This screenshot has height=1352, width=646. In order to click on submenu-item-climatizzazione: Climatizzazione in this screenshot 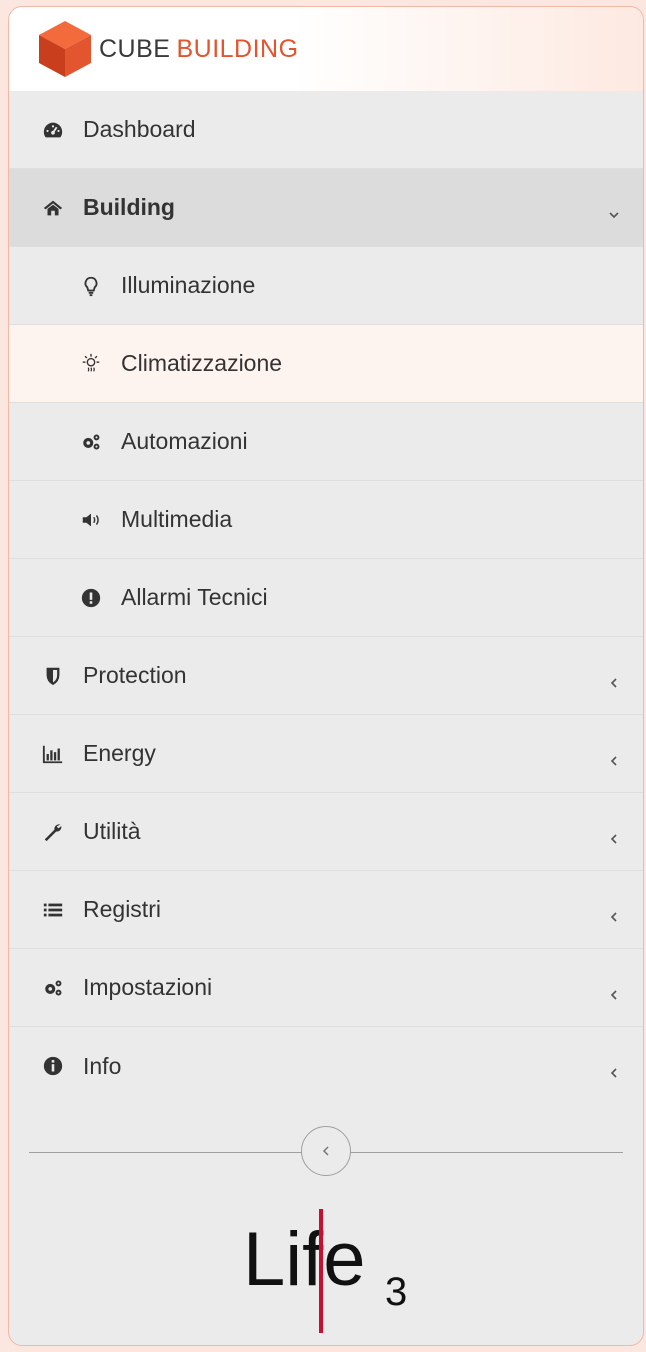, I will do `click(326, 364)`.